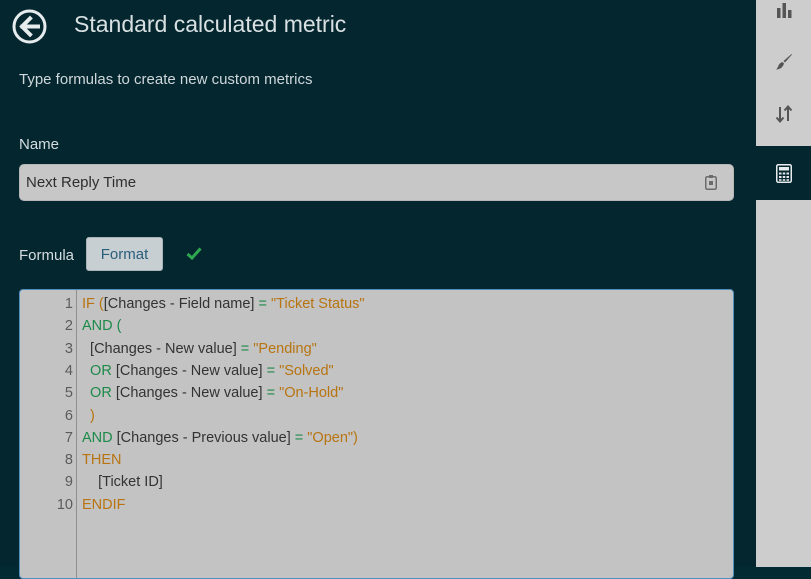 The image size is (811, 579). I want to click on line-number: 8, so click(68, 460).